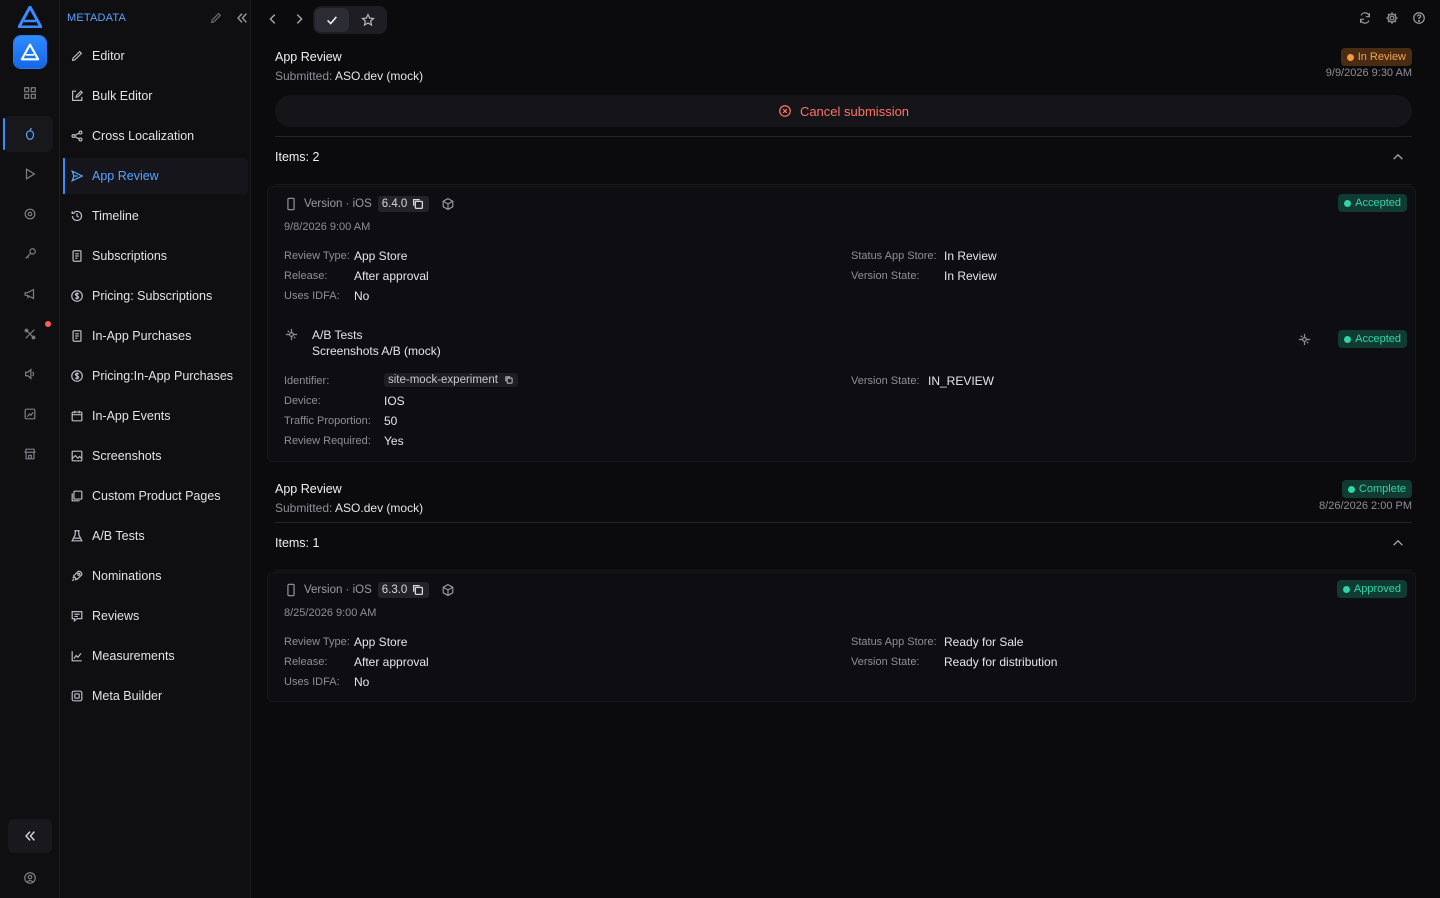  Describe the element at coordinates (362, 296) in the screenshot. I see `uses-idfa-value: No` at that location.